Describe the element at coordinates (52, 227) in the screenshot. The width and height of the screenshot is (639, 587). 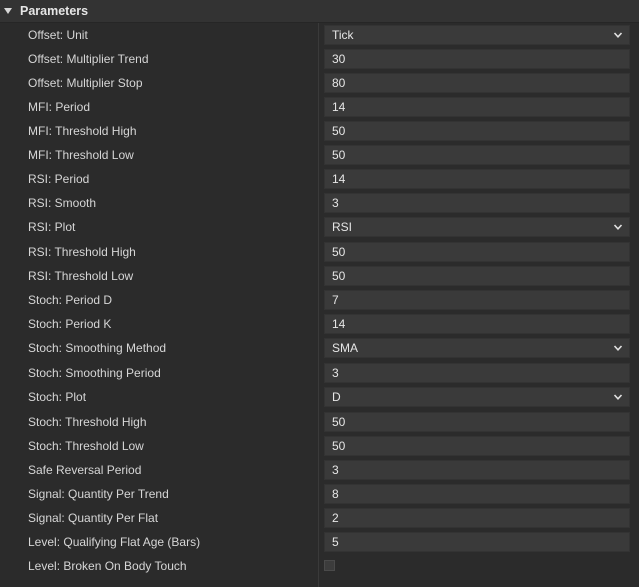
I see `parameter-label: RSI: Plot` at that location.